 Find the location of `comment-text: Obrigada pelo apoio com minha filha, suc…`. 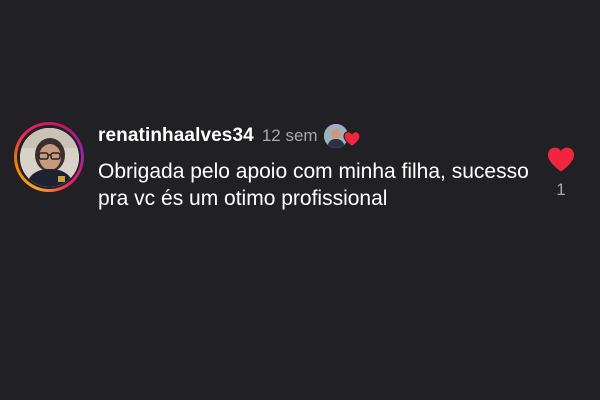

comment-text: Obrigada pelo apoio com minha filha, suc… is located at coordinates (313, 185).